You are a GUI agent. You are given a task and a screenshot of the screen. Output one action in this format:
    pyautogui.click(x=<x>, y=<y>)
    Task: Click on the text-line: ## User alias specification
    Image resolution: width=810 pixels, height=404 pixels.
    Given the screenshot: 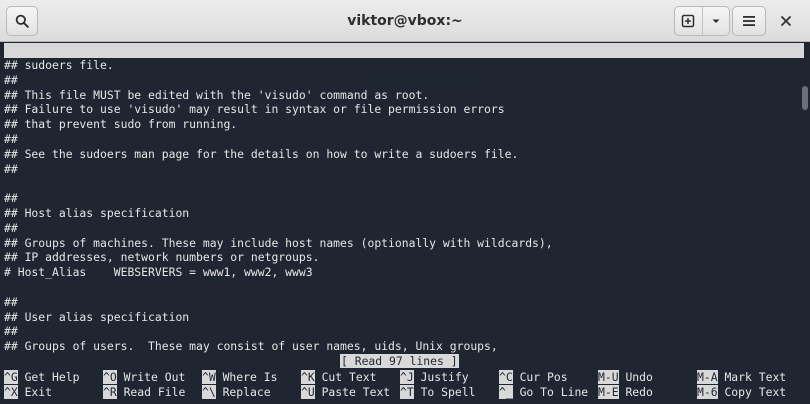 What is the action you would take?
    pyautogui.click(x=97, y=316)
    